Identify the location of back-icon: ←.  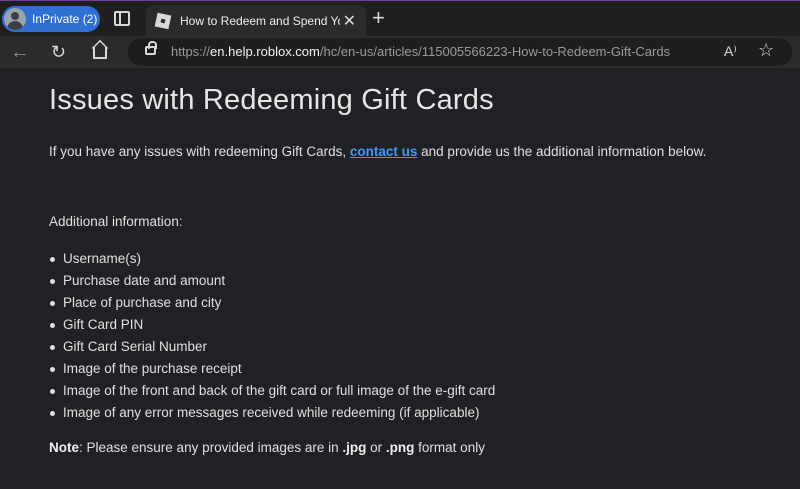
(20, 52).